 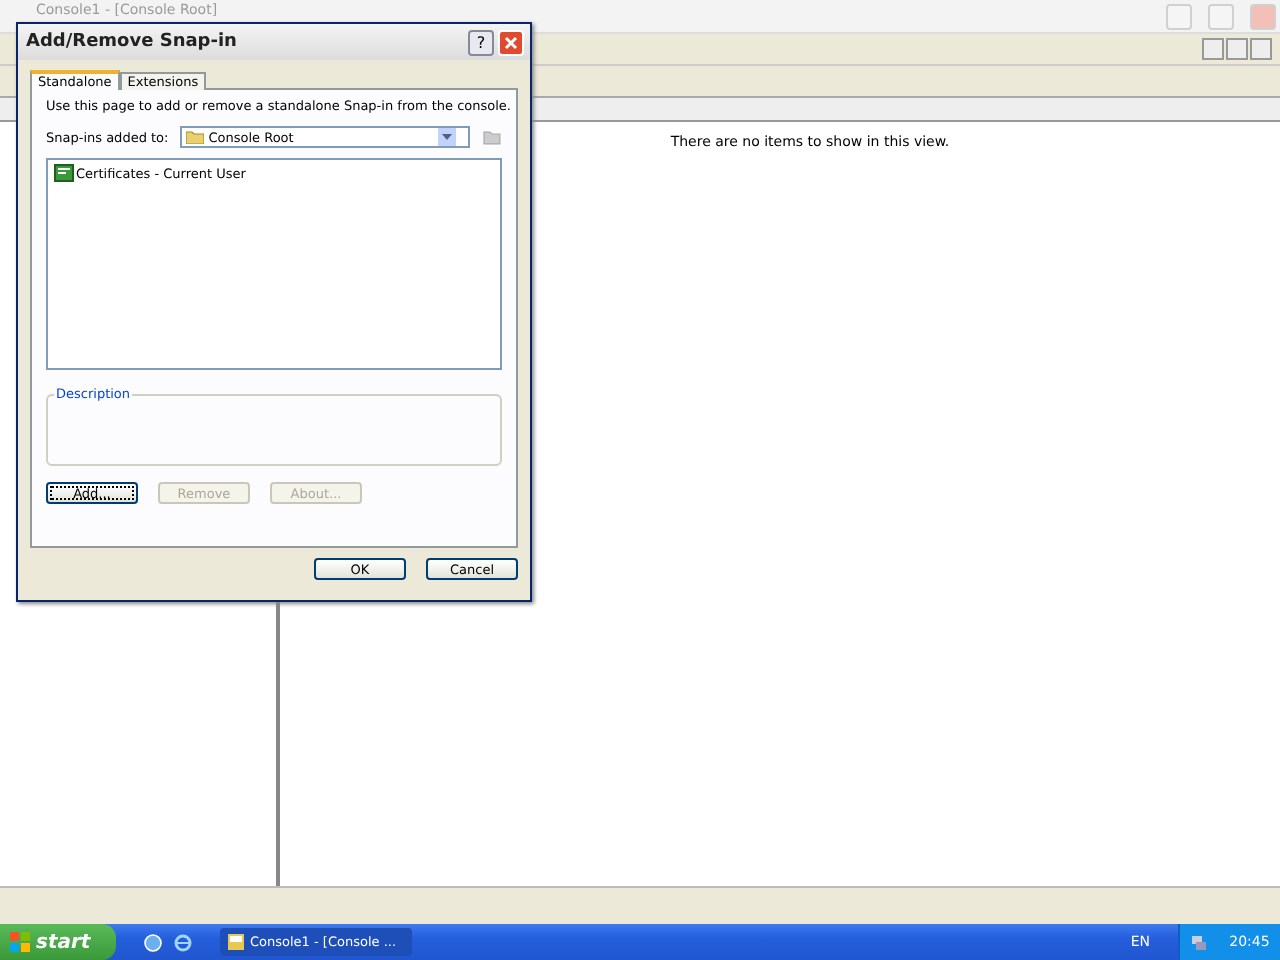 What do you see at coordinates (492, 137) in the screenshot?
I see `up-folder-icon` at bounding box center [492, 137].